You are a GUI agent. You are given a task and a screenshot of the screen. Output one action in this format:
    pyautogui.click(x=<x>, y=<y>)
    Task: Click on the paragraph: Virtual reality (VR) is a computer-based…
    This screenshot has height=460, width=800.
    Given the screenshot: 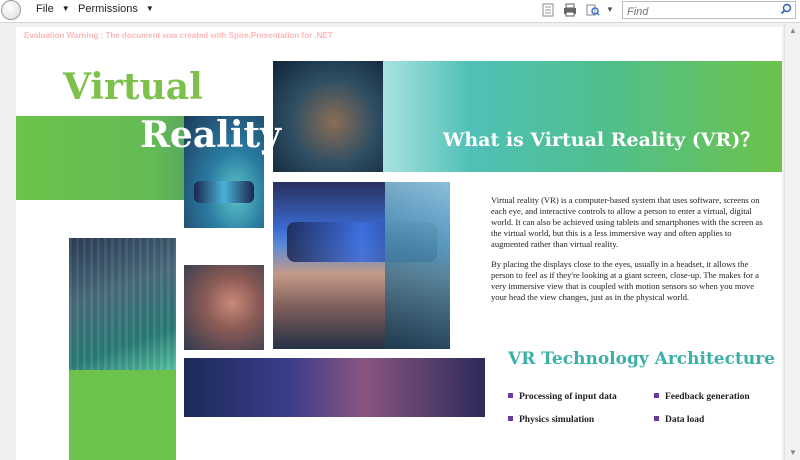 What is the action you would take?
    pyautogui.click(x=627, y=222)
    